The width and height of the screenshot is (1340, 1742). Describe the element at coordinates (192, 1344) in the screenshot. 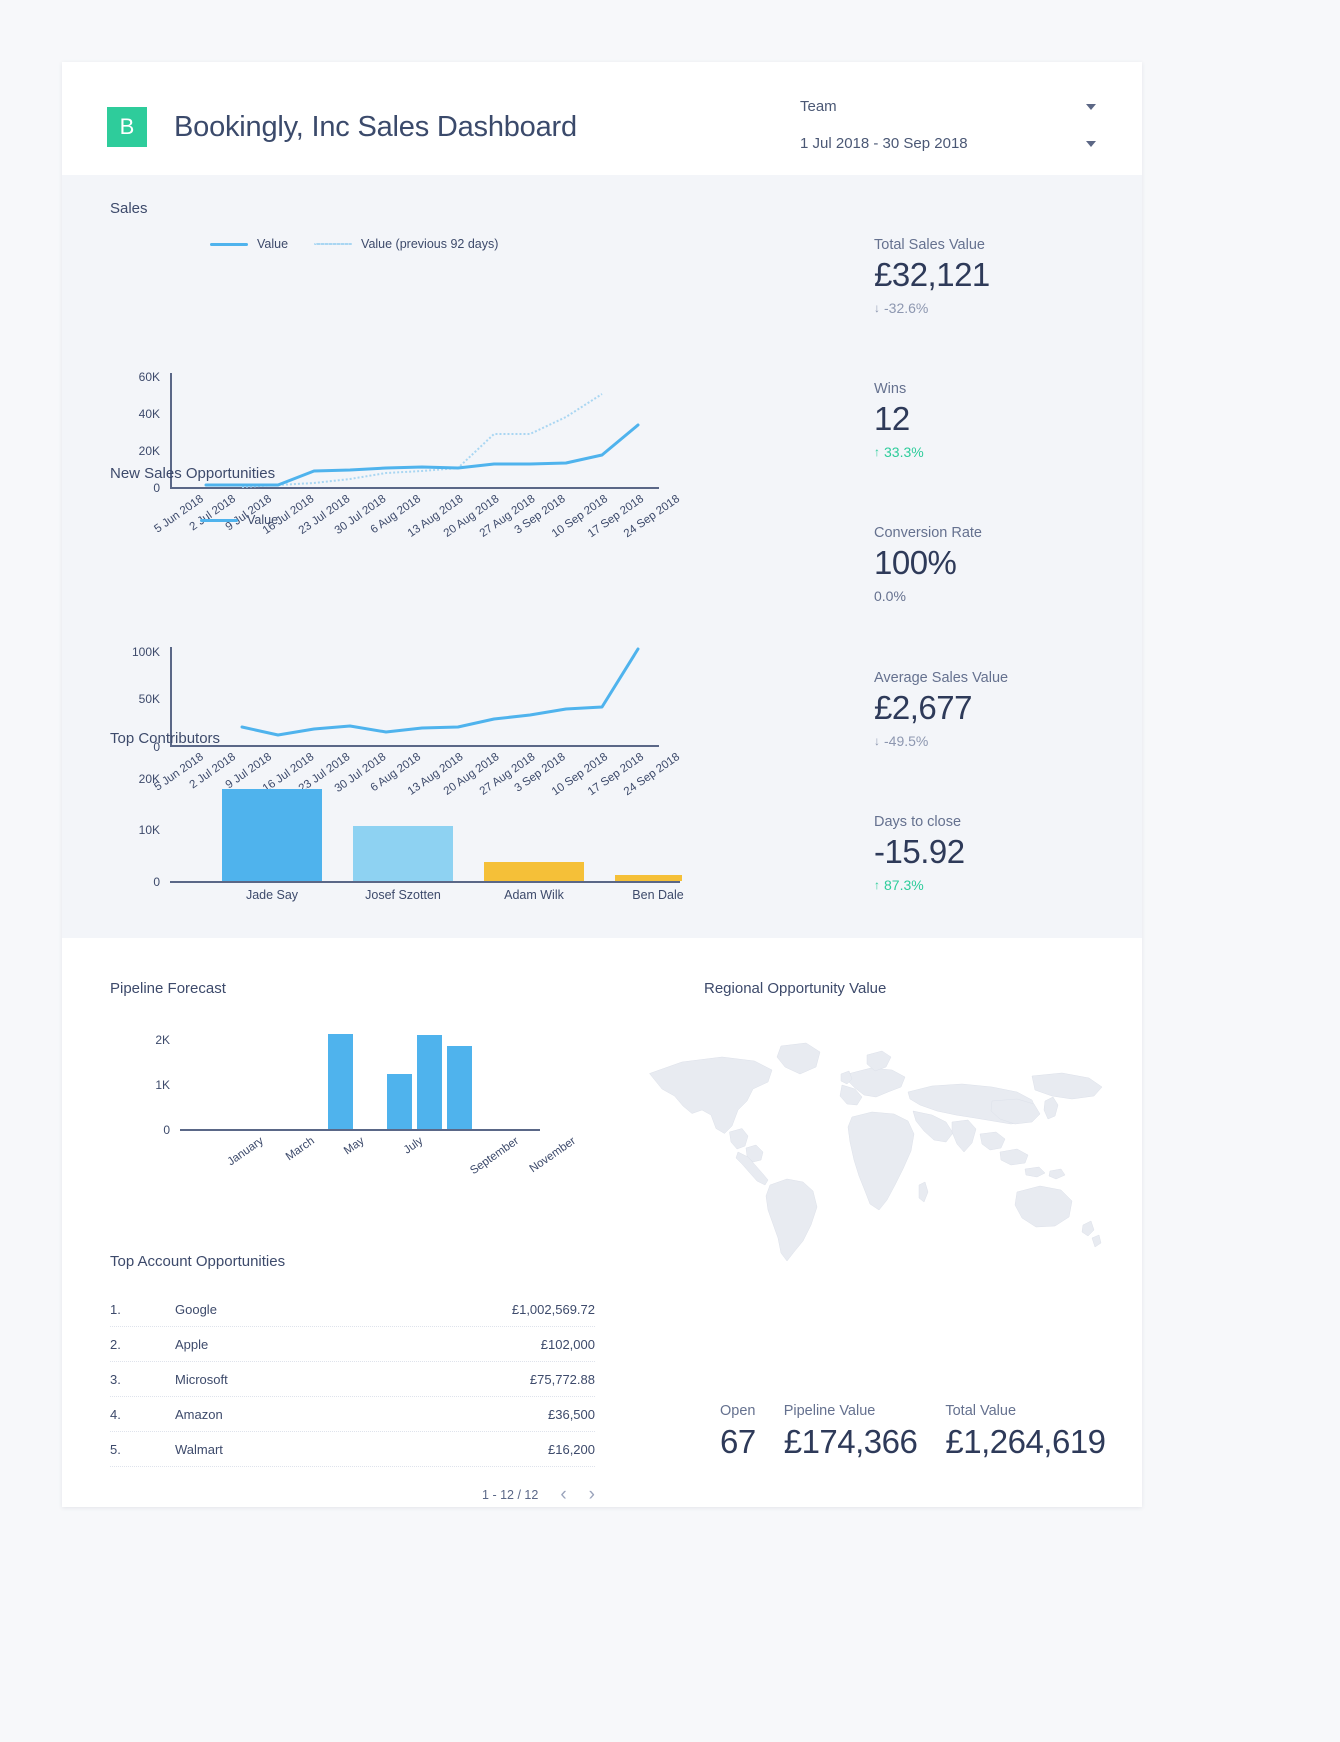

I see `row-account-name: Apple` at that location.